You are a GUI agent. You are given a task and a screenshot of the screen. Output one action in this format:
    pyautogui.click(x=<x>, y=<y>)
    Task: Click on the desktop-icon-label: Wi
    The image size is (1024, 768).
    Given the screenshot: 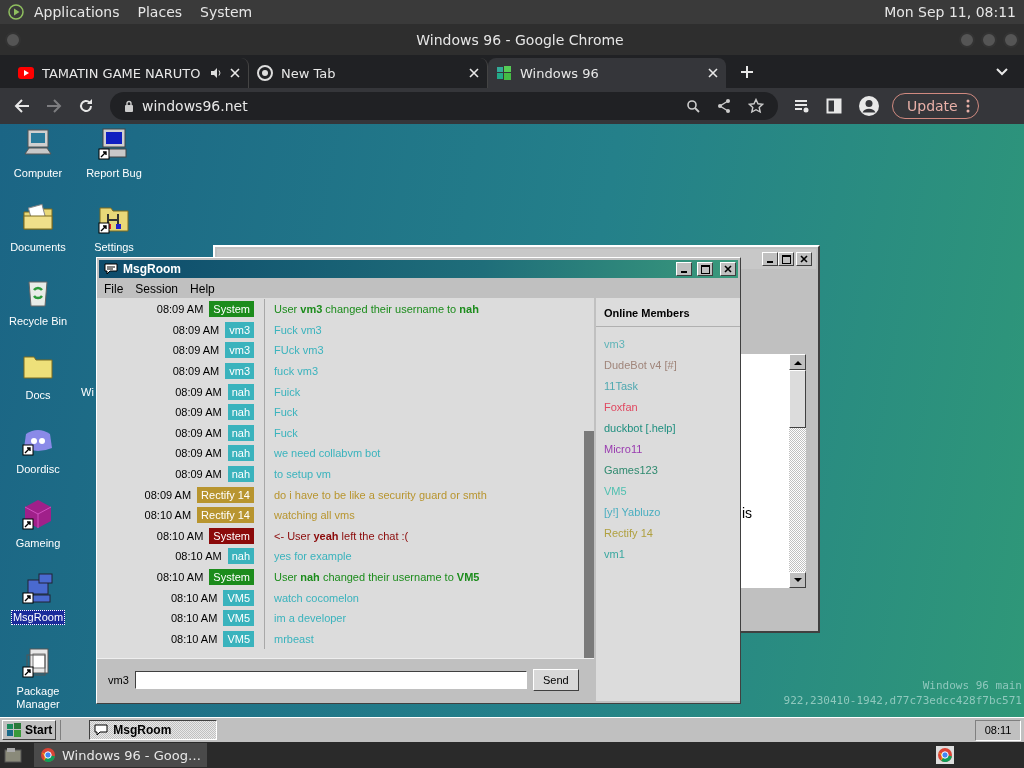 What is the action you would take?
    pyautogui.click(x=87, y=392)
    